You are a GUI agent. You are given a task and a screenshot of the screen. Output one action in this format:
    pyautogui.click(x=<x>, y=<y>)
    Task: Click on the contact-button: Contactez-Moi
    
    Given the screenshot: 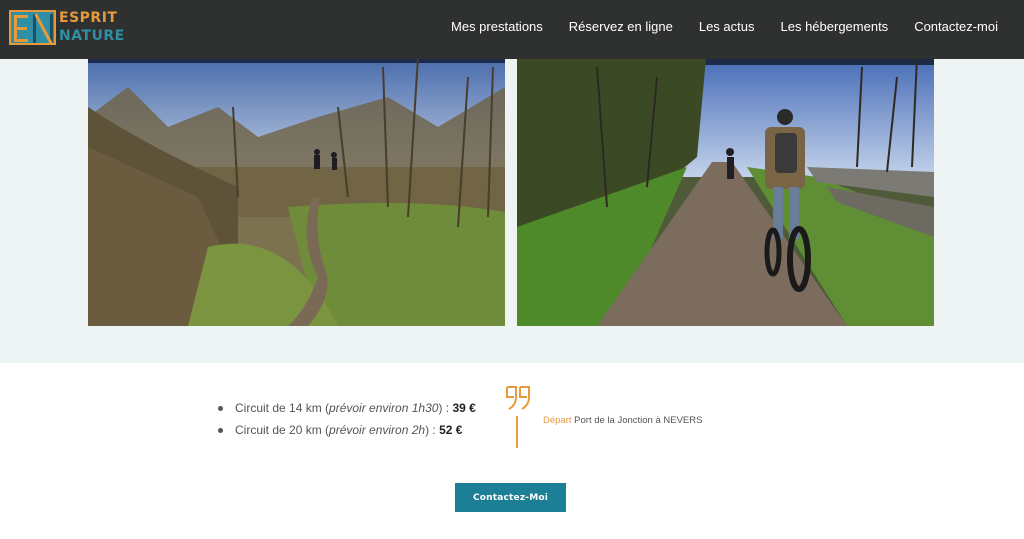 What is the action you would take?
    pyautogui.click(x=510, y=497)
    